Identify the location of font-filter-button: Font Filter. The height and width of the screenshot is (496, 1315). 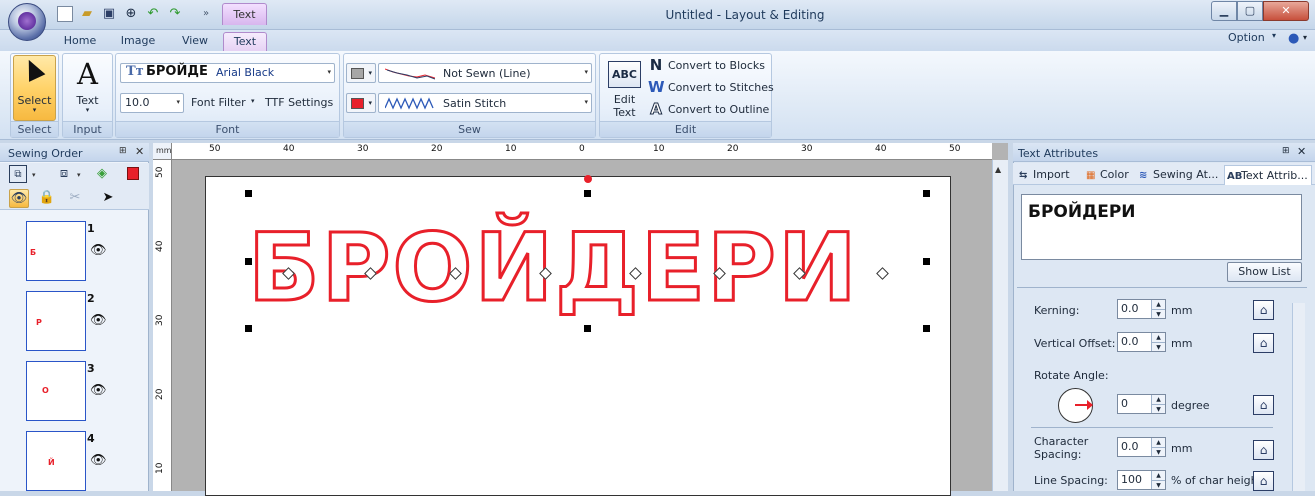
(218, 102).